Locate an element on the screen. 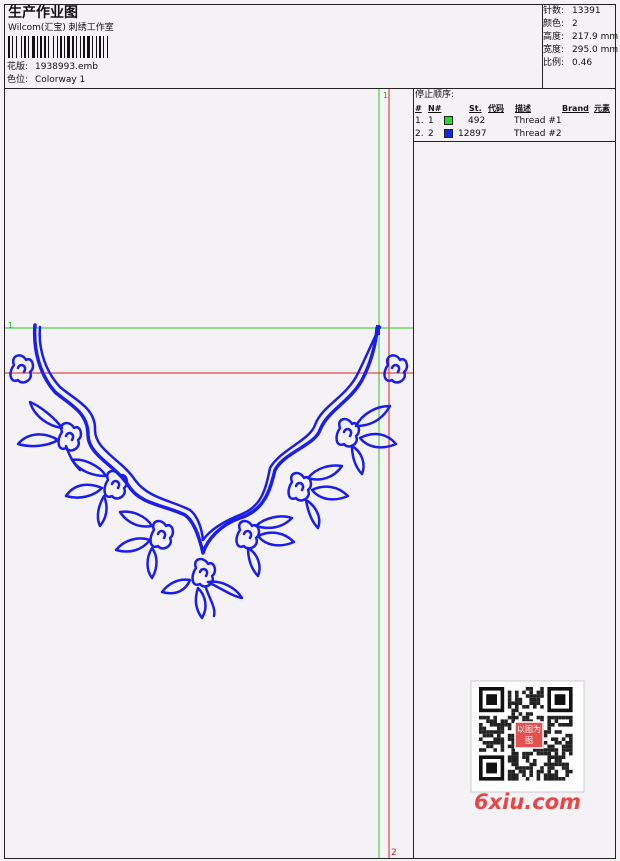  rose-right-edge is located at coordinates (396, 369).